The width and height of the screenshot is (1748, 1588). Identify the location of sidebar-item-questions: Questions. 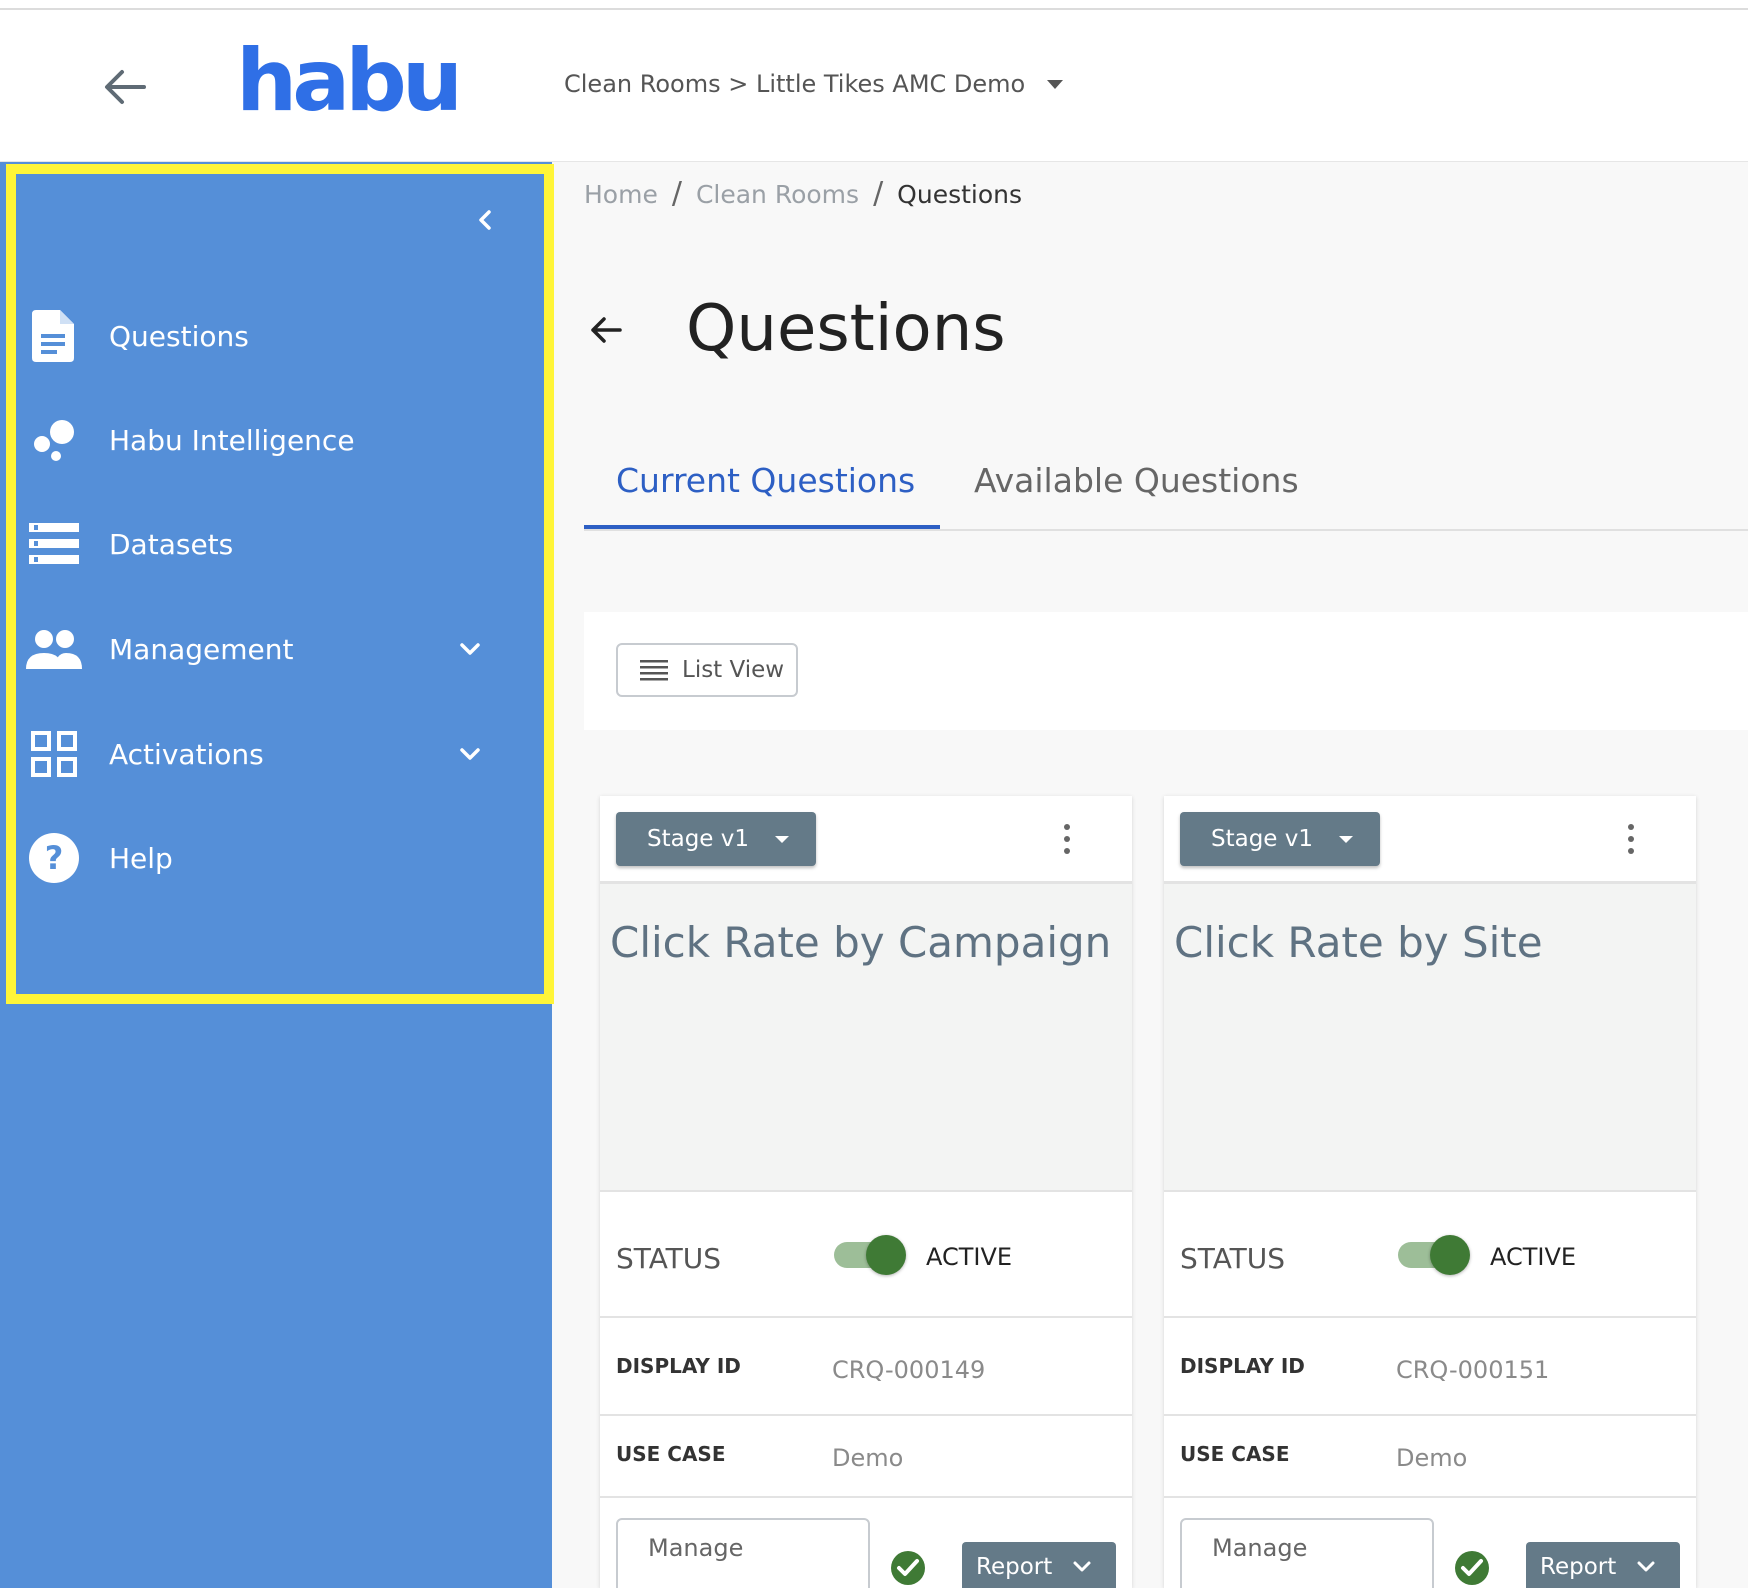
(270, 336).